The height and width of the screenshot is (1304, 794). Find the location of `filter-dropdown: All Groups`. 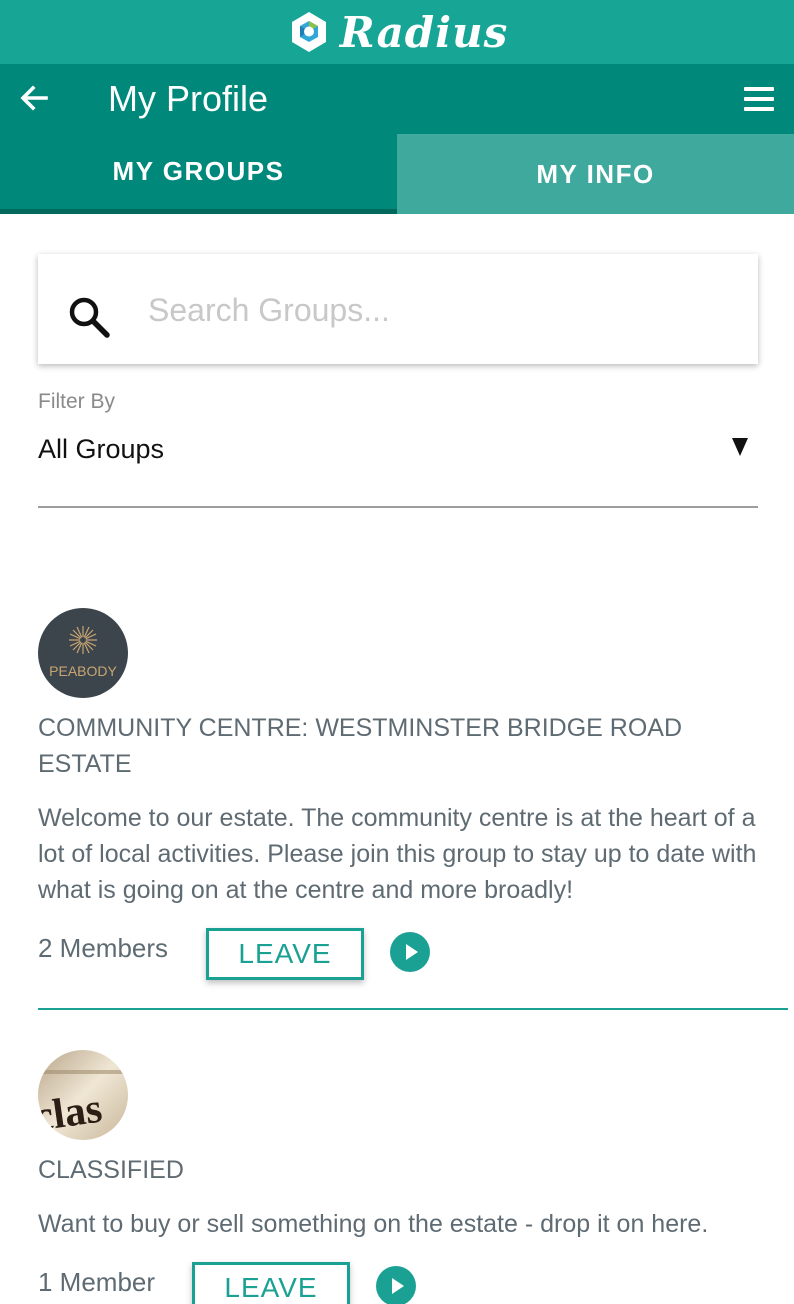

filter-dropdown: All Groups is located at coordinates (398, 468).